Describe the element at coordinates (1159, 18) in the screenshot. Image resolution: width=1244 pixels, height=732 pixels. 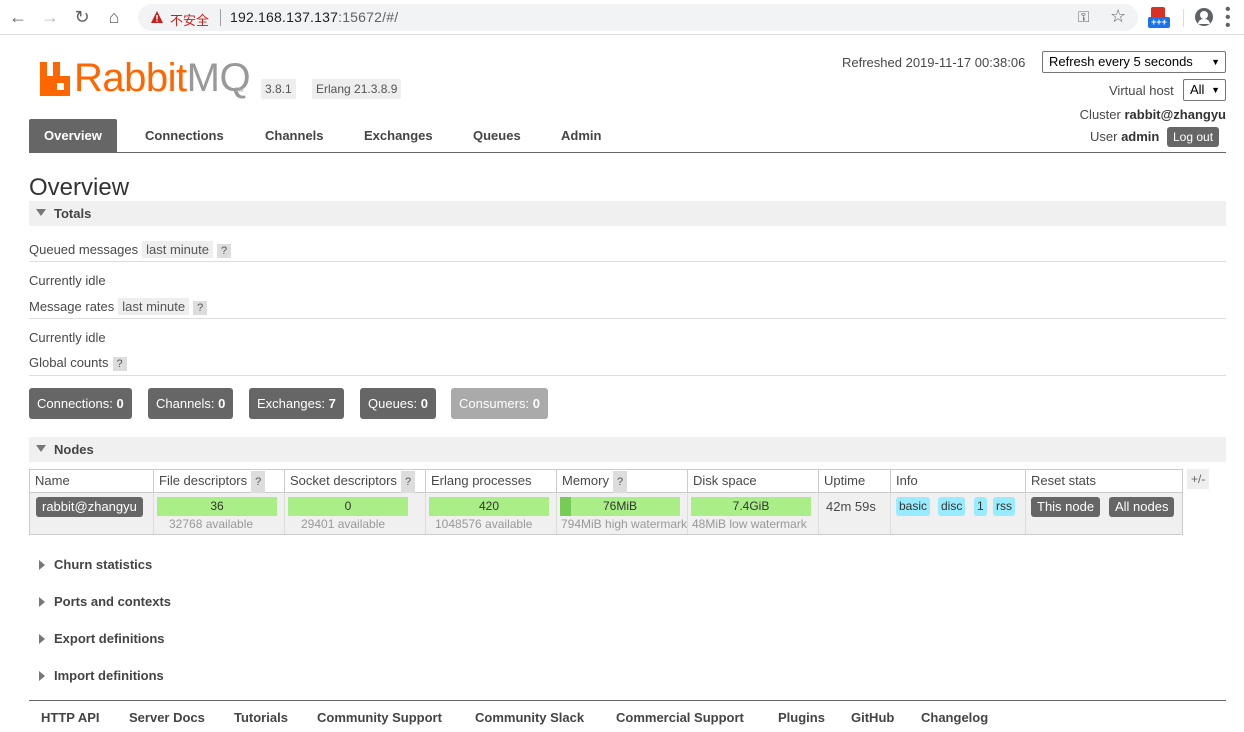
I see `extension-icon: +++` at that location.